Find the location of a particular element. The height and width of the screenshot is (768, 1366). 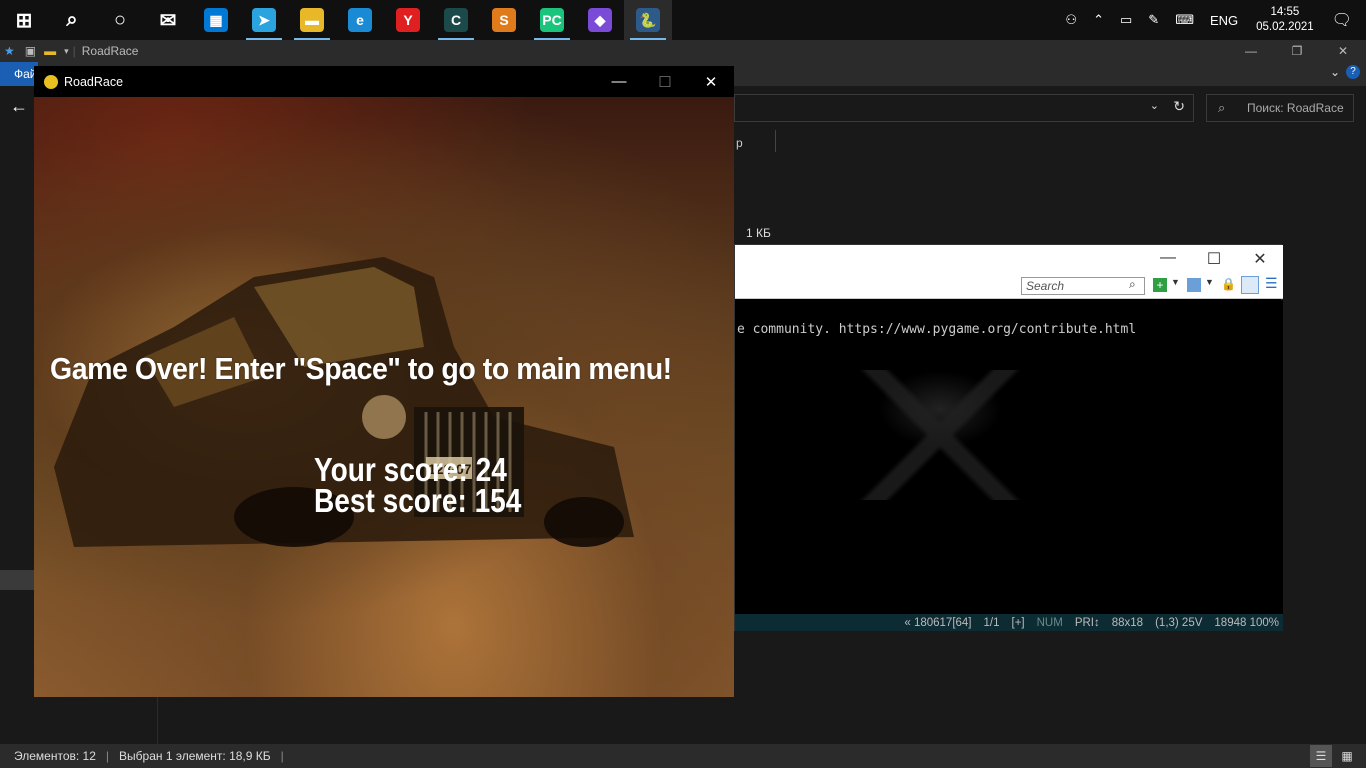

taskbar-app-yandex: Y is located at coordinates (408, 20).